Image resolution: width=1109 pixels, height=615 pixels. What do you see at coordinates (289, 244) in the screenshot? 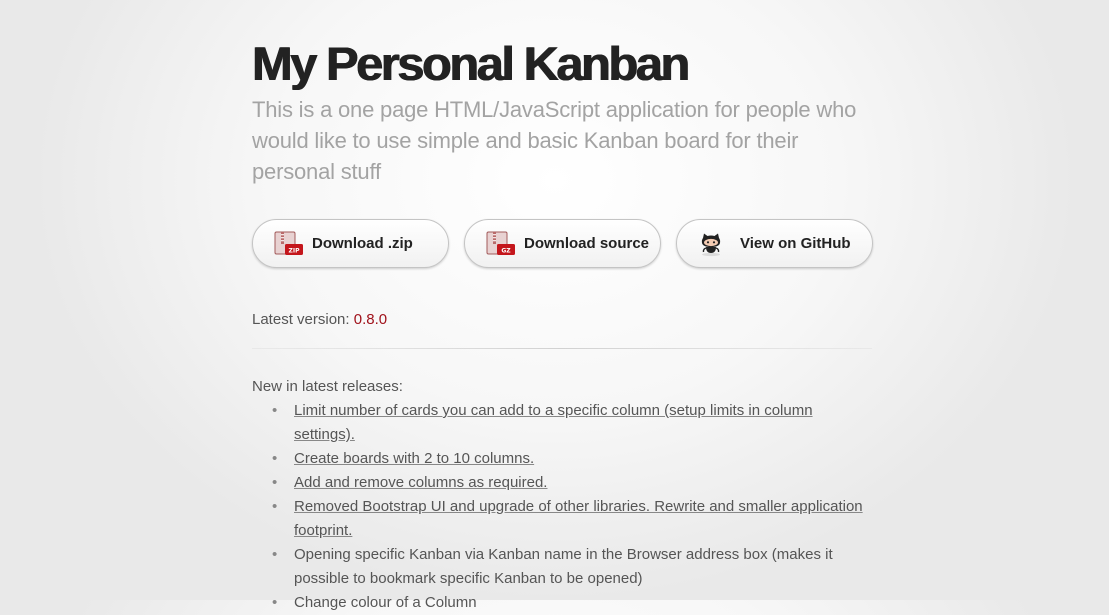
I see `zip-archive-icon: ZIP` at bounding box center [289, 244].